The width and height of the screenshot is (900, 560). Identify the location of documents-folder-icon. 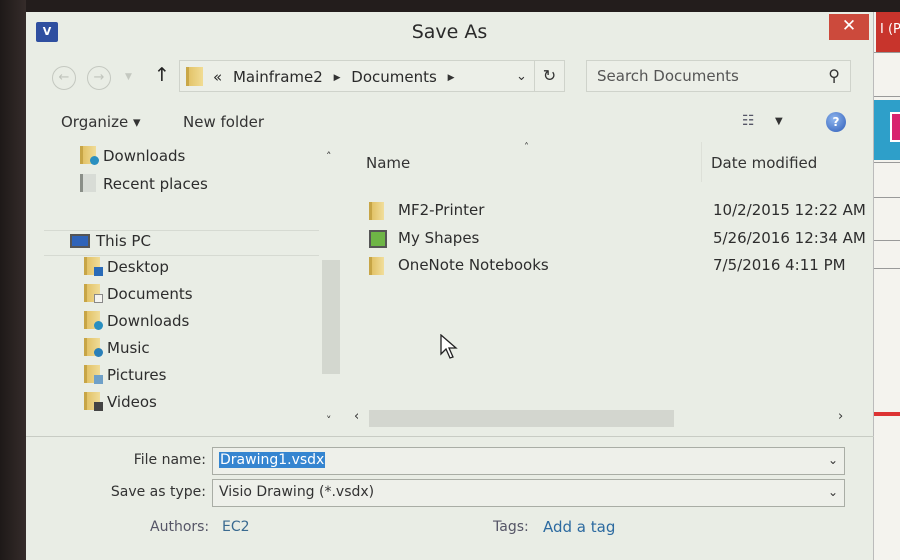
(93, 293).